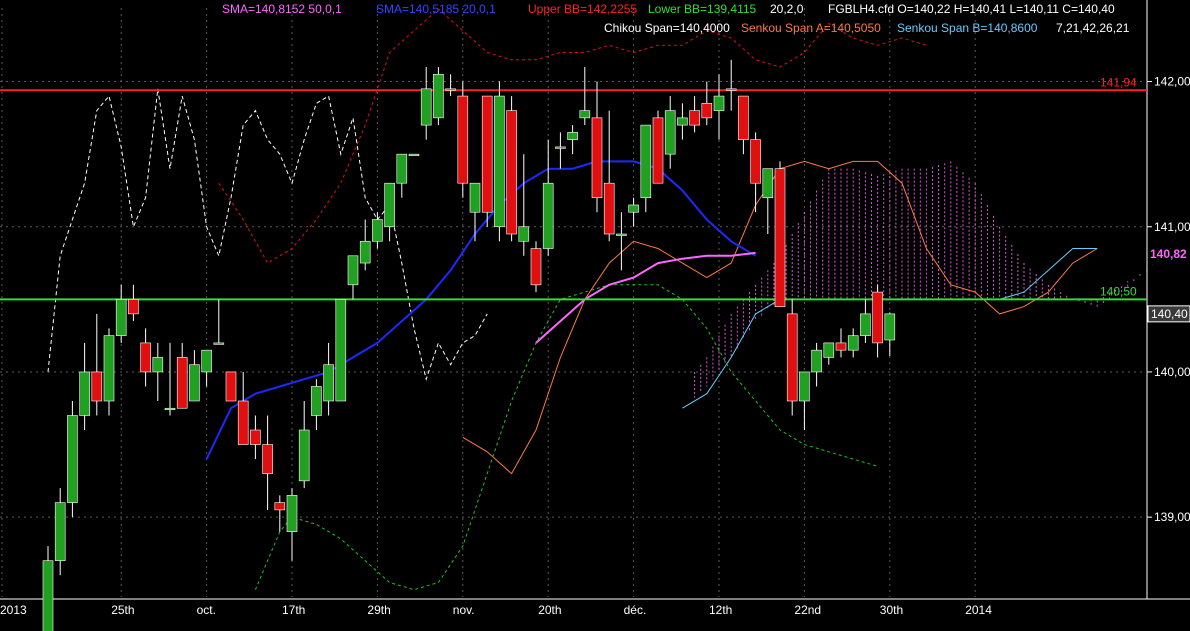 The width and height of the screenshot is (1190, 631). What do you see at coordinates (811, 28) in the screenshot?
I see `senkou-a-legend: Senkou Span A=140,5050` at bounding box center [811, 28].